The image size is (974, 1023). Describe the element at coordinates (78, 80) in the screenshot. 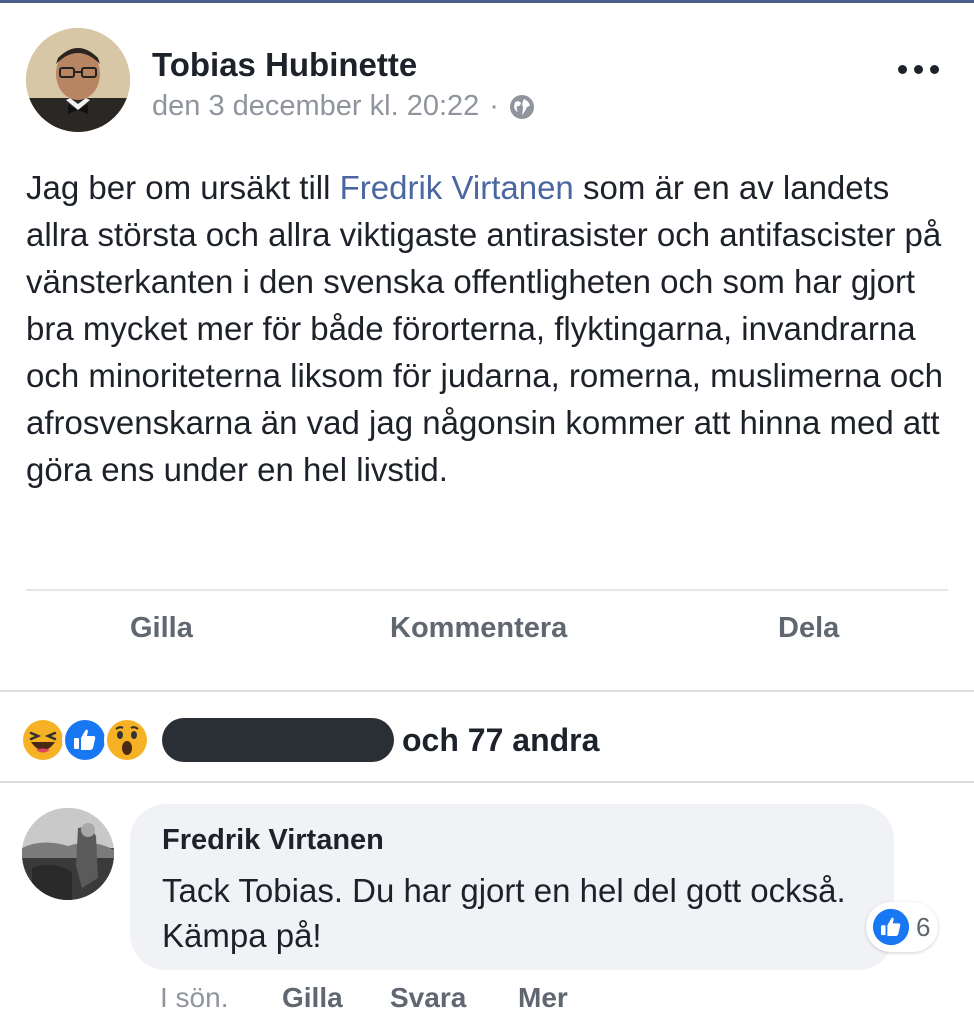

I see `author-avatar` at that location.